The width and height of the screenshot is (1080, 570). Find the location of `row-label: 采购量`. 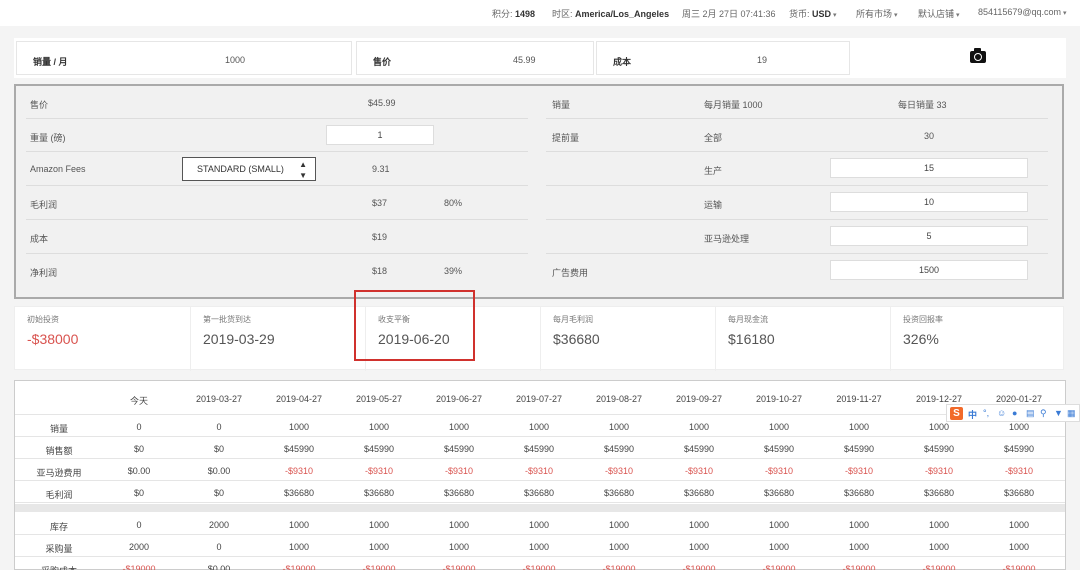

row-label: 采购量 is located at coordinates (59, 549).